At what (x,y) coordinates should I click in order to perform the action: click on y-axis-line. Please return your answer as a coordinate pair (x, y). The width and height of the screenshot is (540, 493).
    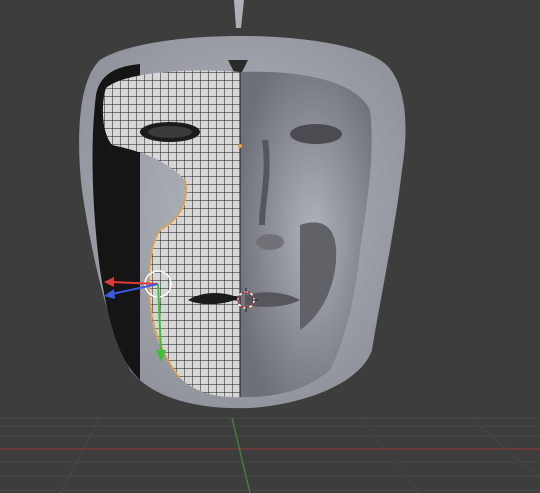
    Looking at the image, I should click on (241, 455).